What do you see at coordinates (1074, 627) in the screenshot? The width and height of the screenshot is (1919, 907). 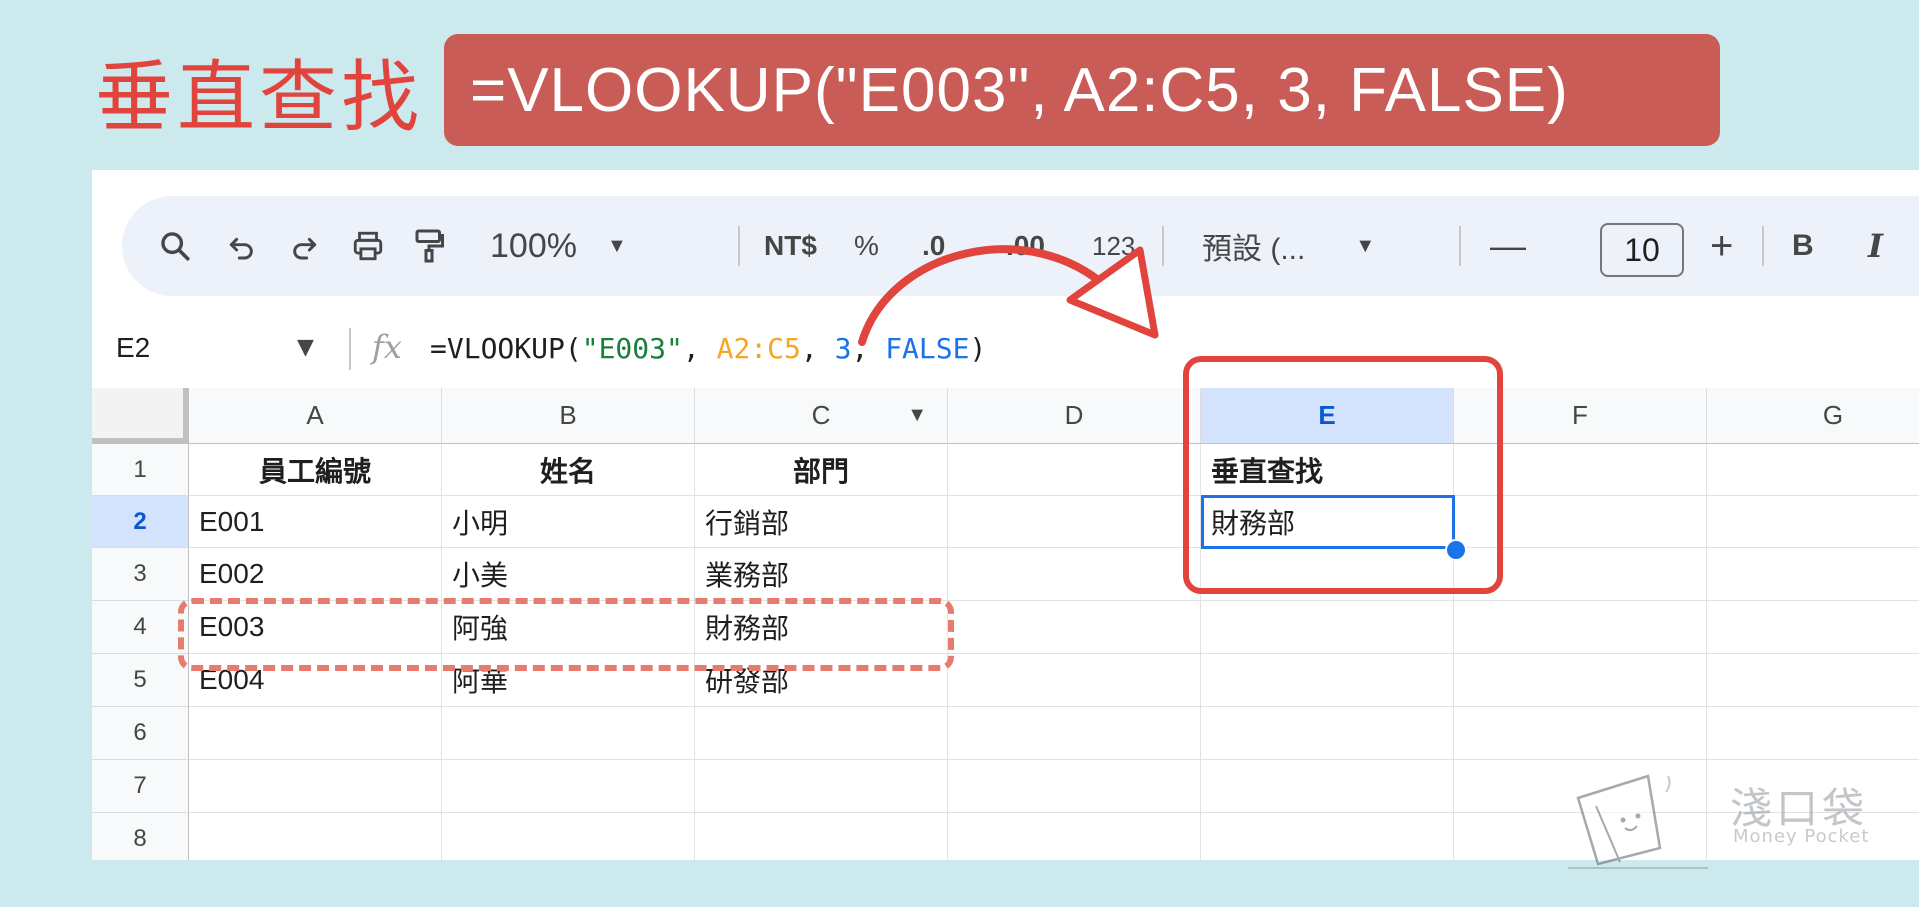 I see `cell-d4` at bounding box center [1074, 627].